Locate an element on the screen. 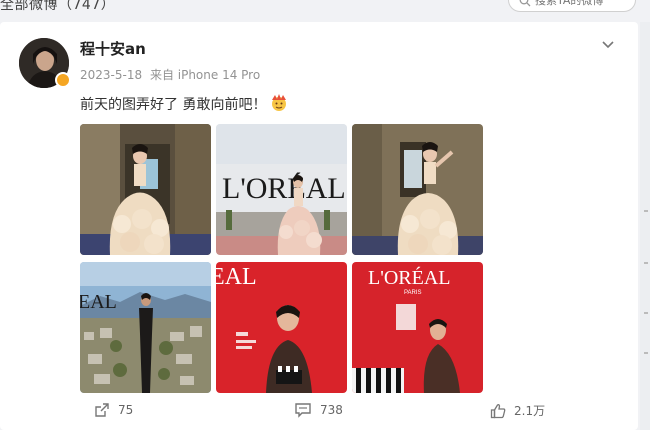 This screenshot has width=650, height=430. red-wall-photo: EAL is located at coordinates (281, 327).